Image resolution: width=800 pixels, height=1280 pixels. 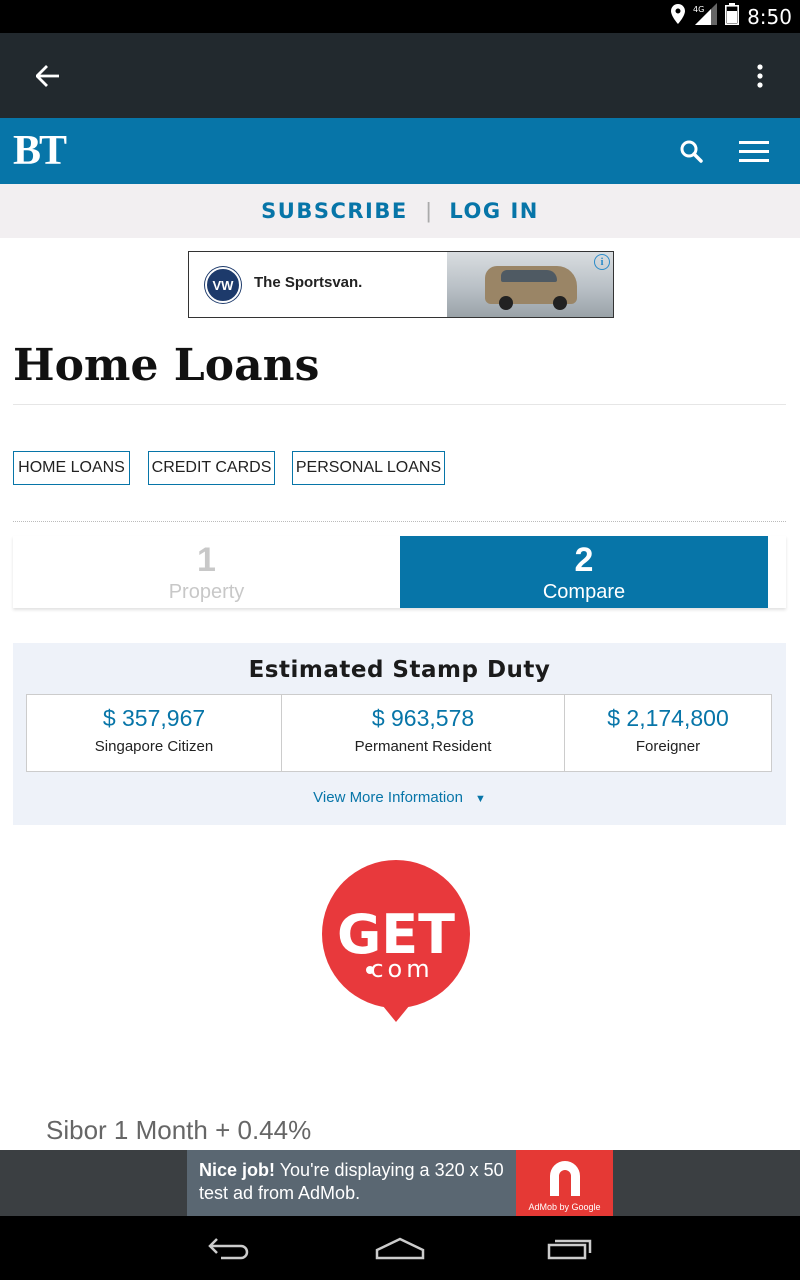 I want to click on get-com-logo: GET com, so click(x=396, y=942).